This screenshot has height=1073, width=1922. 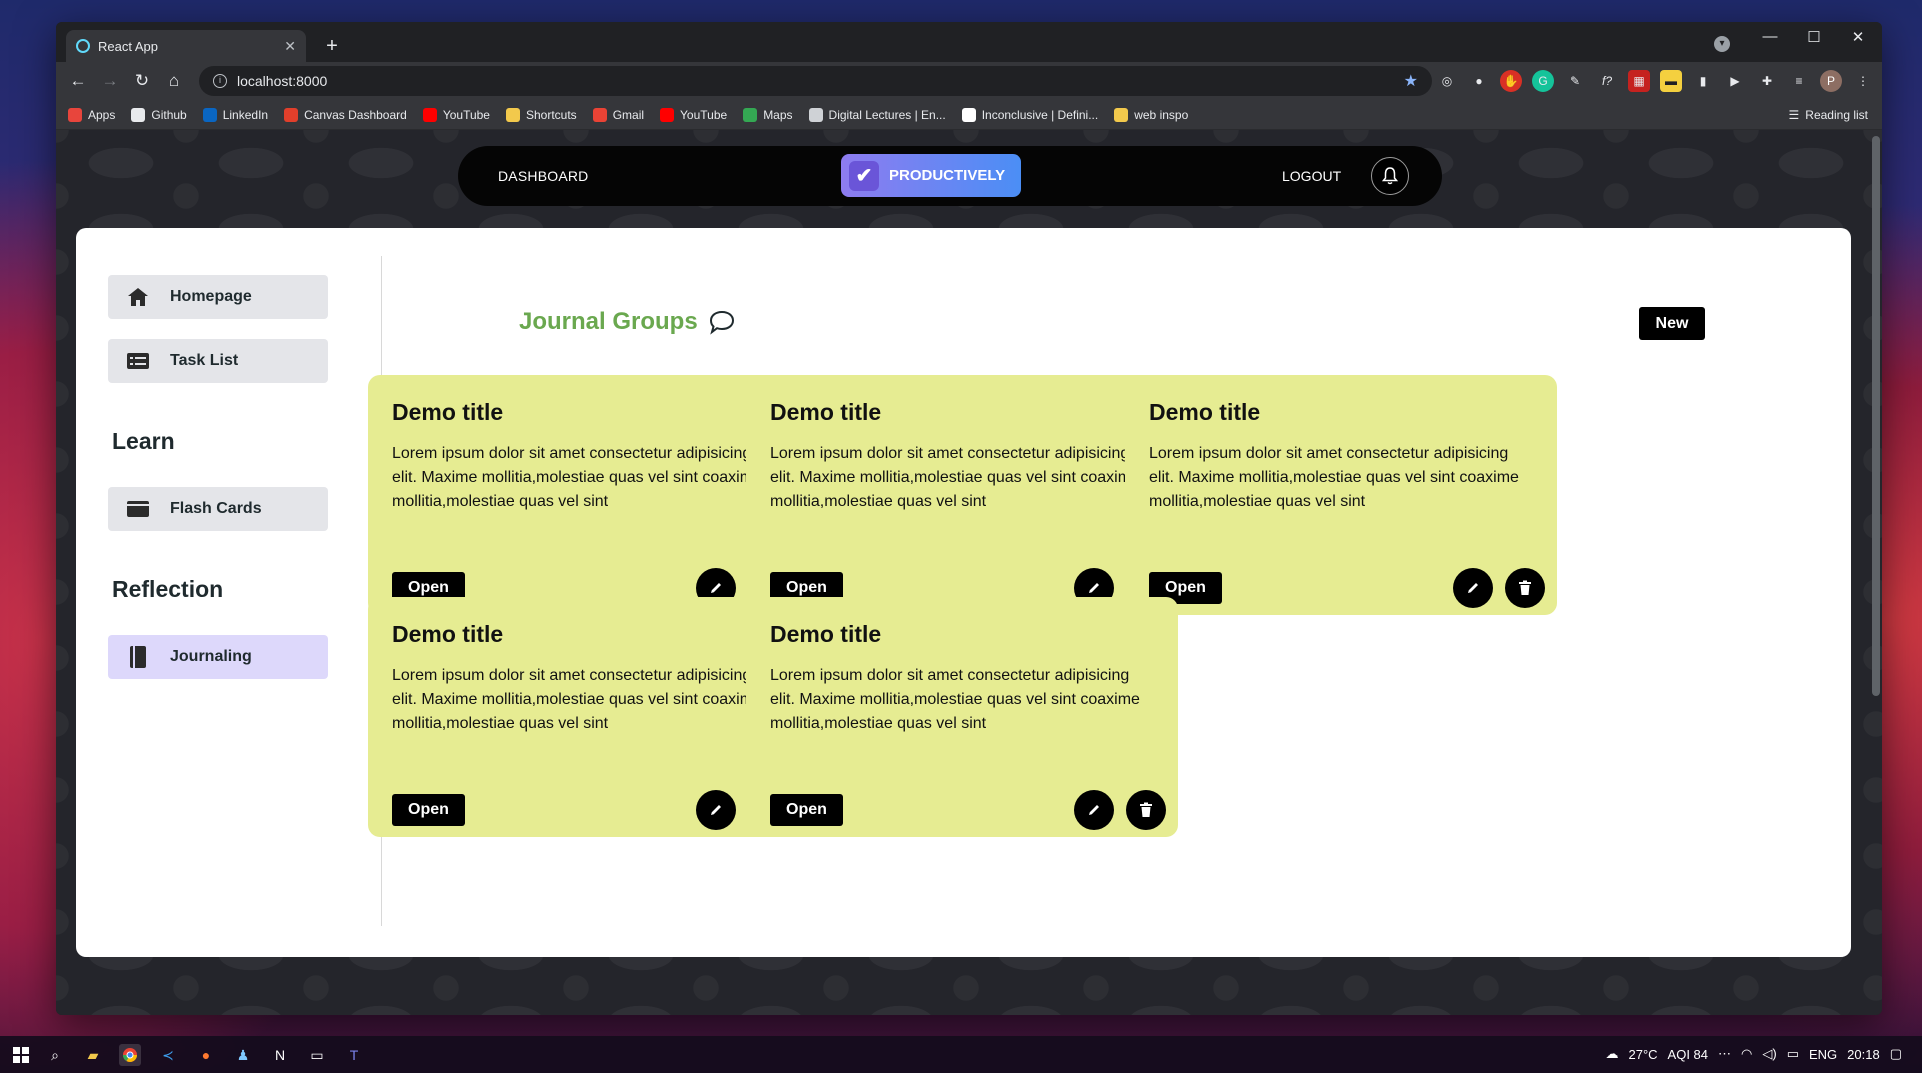 I want to click on forward-arrow-icon: →, so click(x=110, y=81).